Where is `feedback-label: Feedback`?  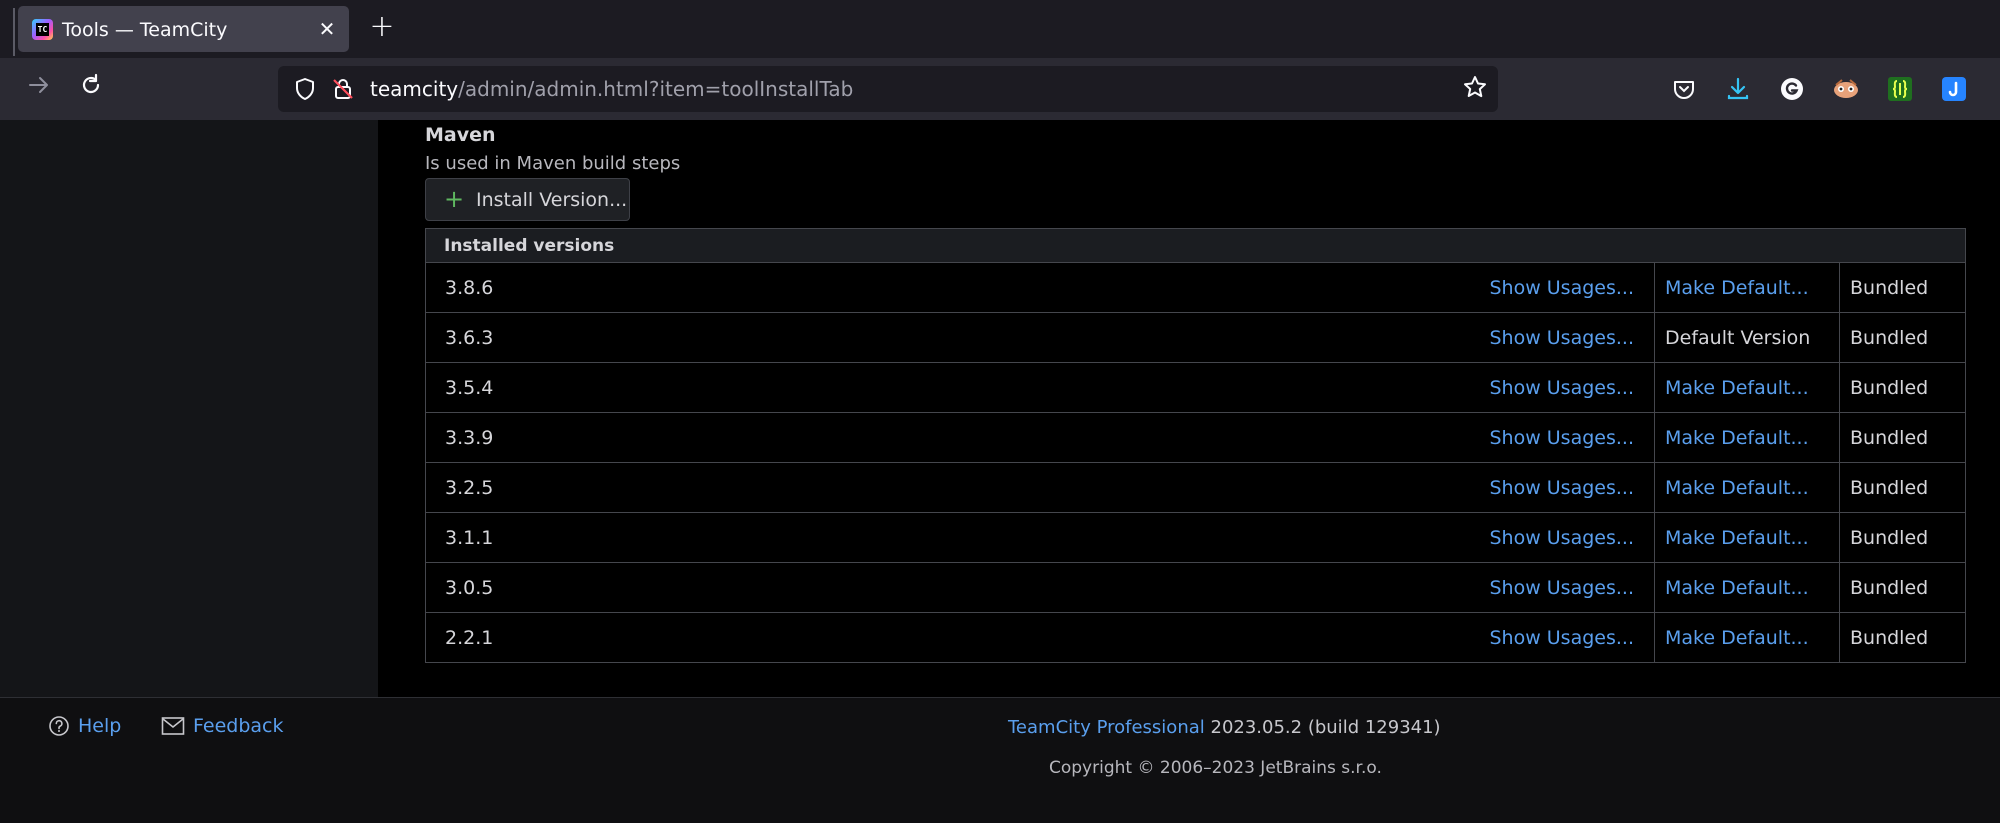 feedback-label: Feedback is located at coordinates (238, 726).